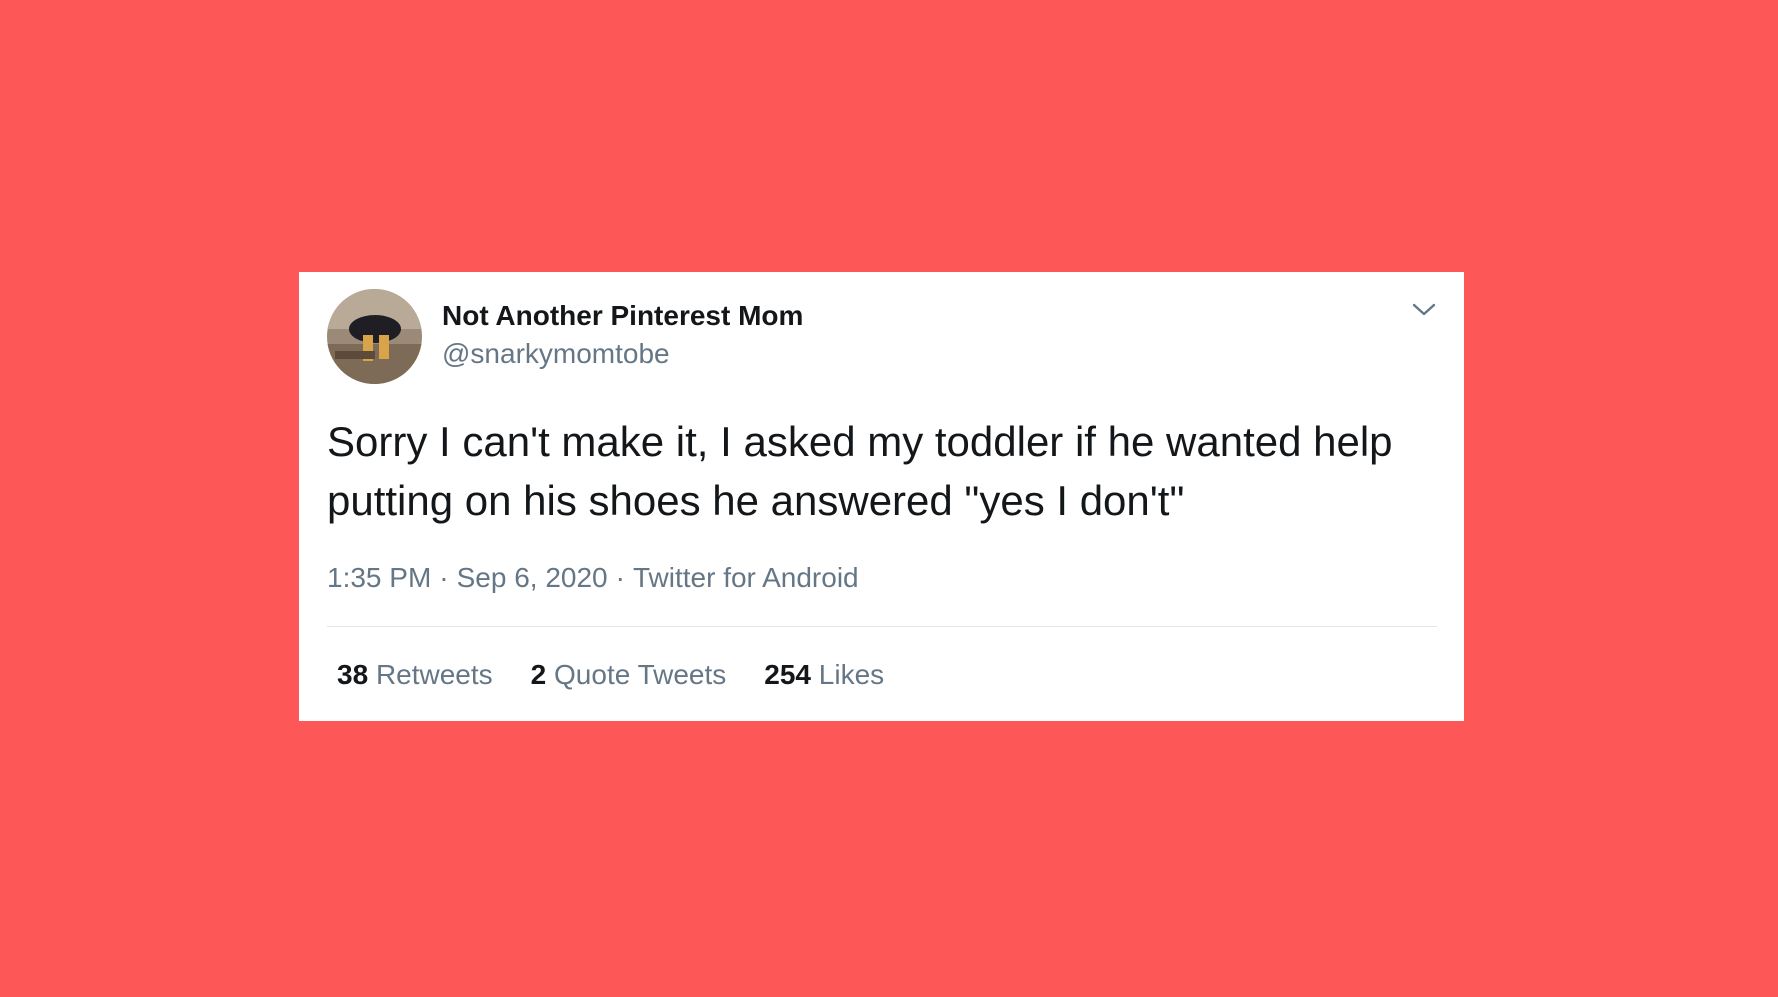  I want to click on author-display-name: Not Another Pinterest Mom, so click(622, 316).